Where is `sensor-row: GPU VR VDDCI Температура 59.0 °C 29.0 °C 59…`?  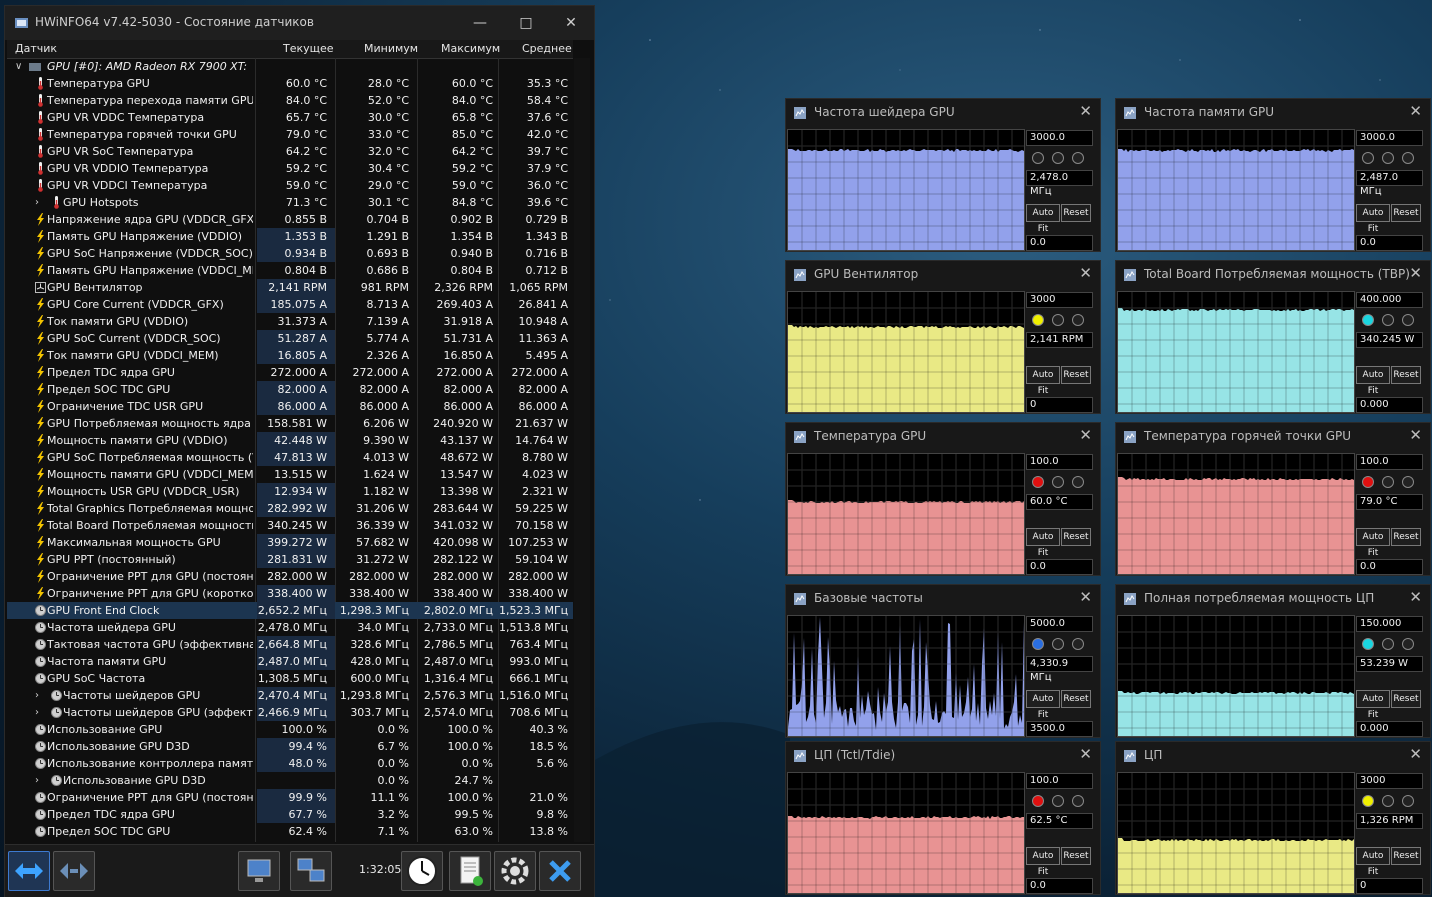
sensor-row: GPU VR VDDCI Температура 59.0 °C 29.0 °C 59… is located at coordinates (290, 185).